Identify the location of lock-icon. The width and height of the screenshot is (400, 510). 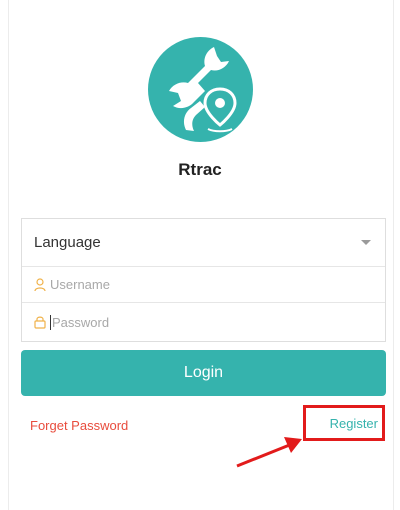
(40, 322).